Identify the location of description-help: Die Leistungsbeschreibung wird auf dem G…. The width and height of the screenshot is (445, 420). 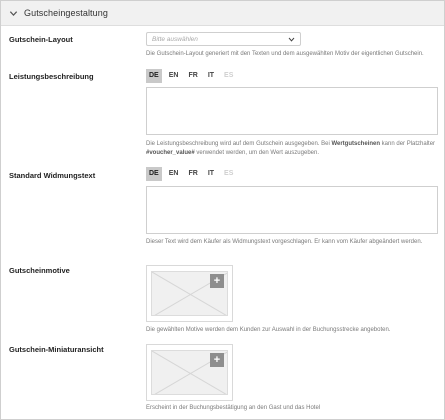
(291, 148).